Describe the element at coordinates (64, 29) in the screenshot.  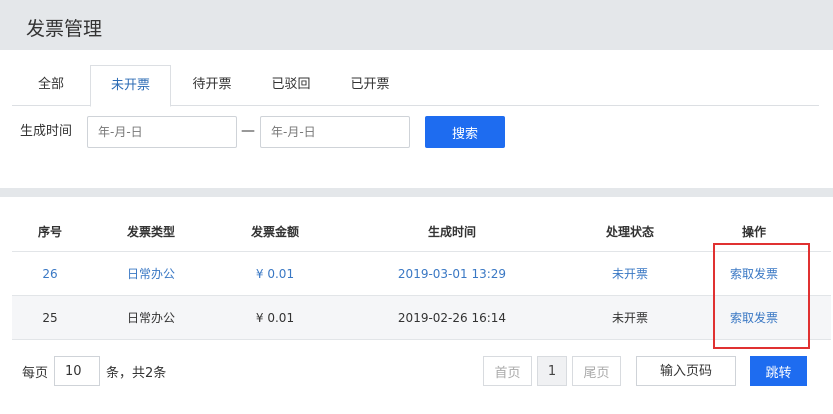
I see `page-title: 发票管理` at that location.